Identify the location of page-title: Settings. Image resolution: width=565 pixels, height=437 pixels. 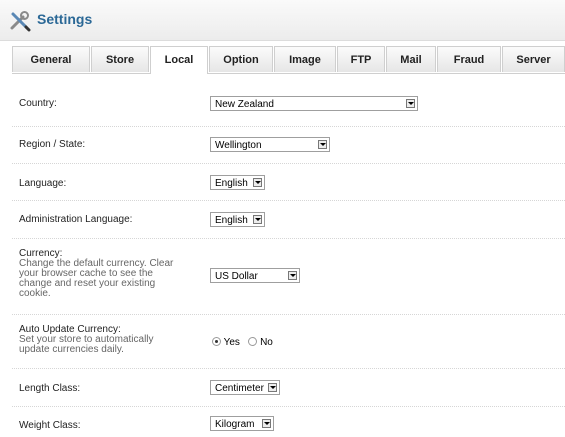
(65, 19).